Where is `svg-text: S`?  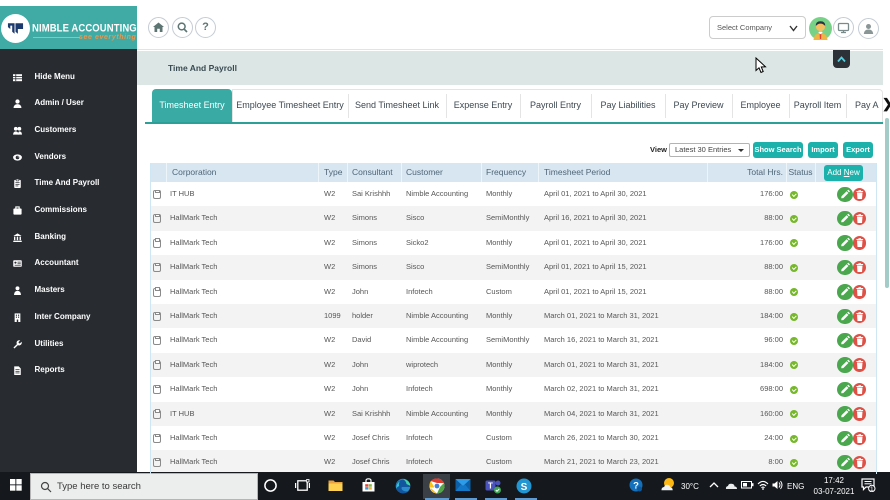
svg-text: S is located at coordinates (524, 487).